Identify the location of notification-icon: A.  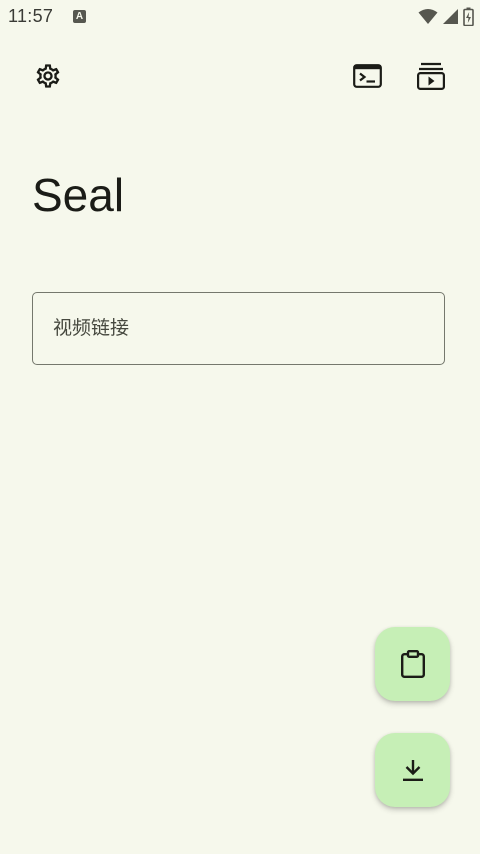
(79, 16).